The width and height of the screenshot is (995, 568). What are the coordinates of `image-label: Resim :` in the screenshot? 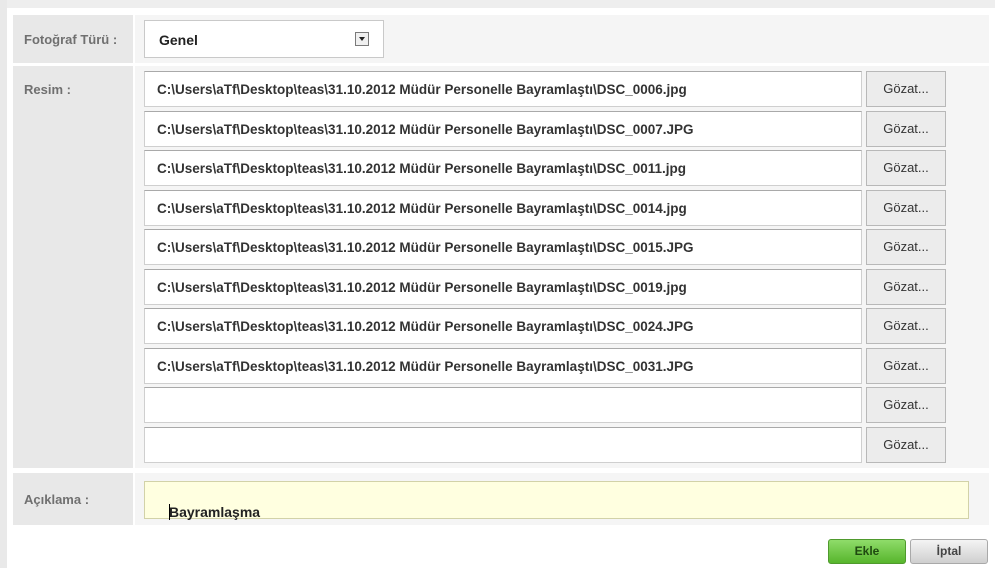 It's located at (47, 89).